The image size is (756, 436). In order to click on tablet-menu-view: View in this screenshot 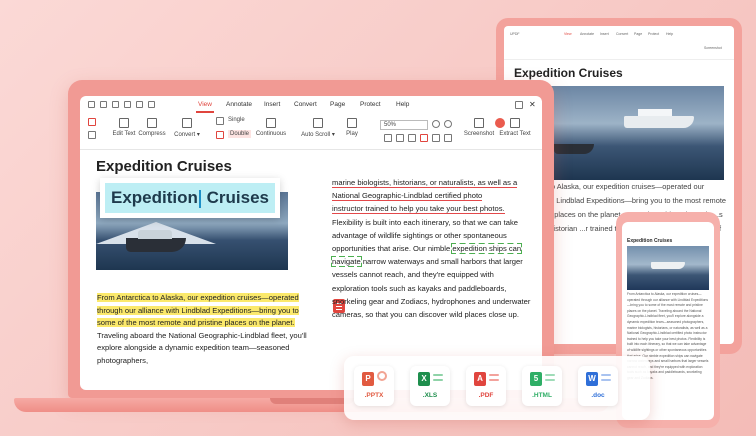, I will do `click(568, 34)`.